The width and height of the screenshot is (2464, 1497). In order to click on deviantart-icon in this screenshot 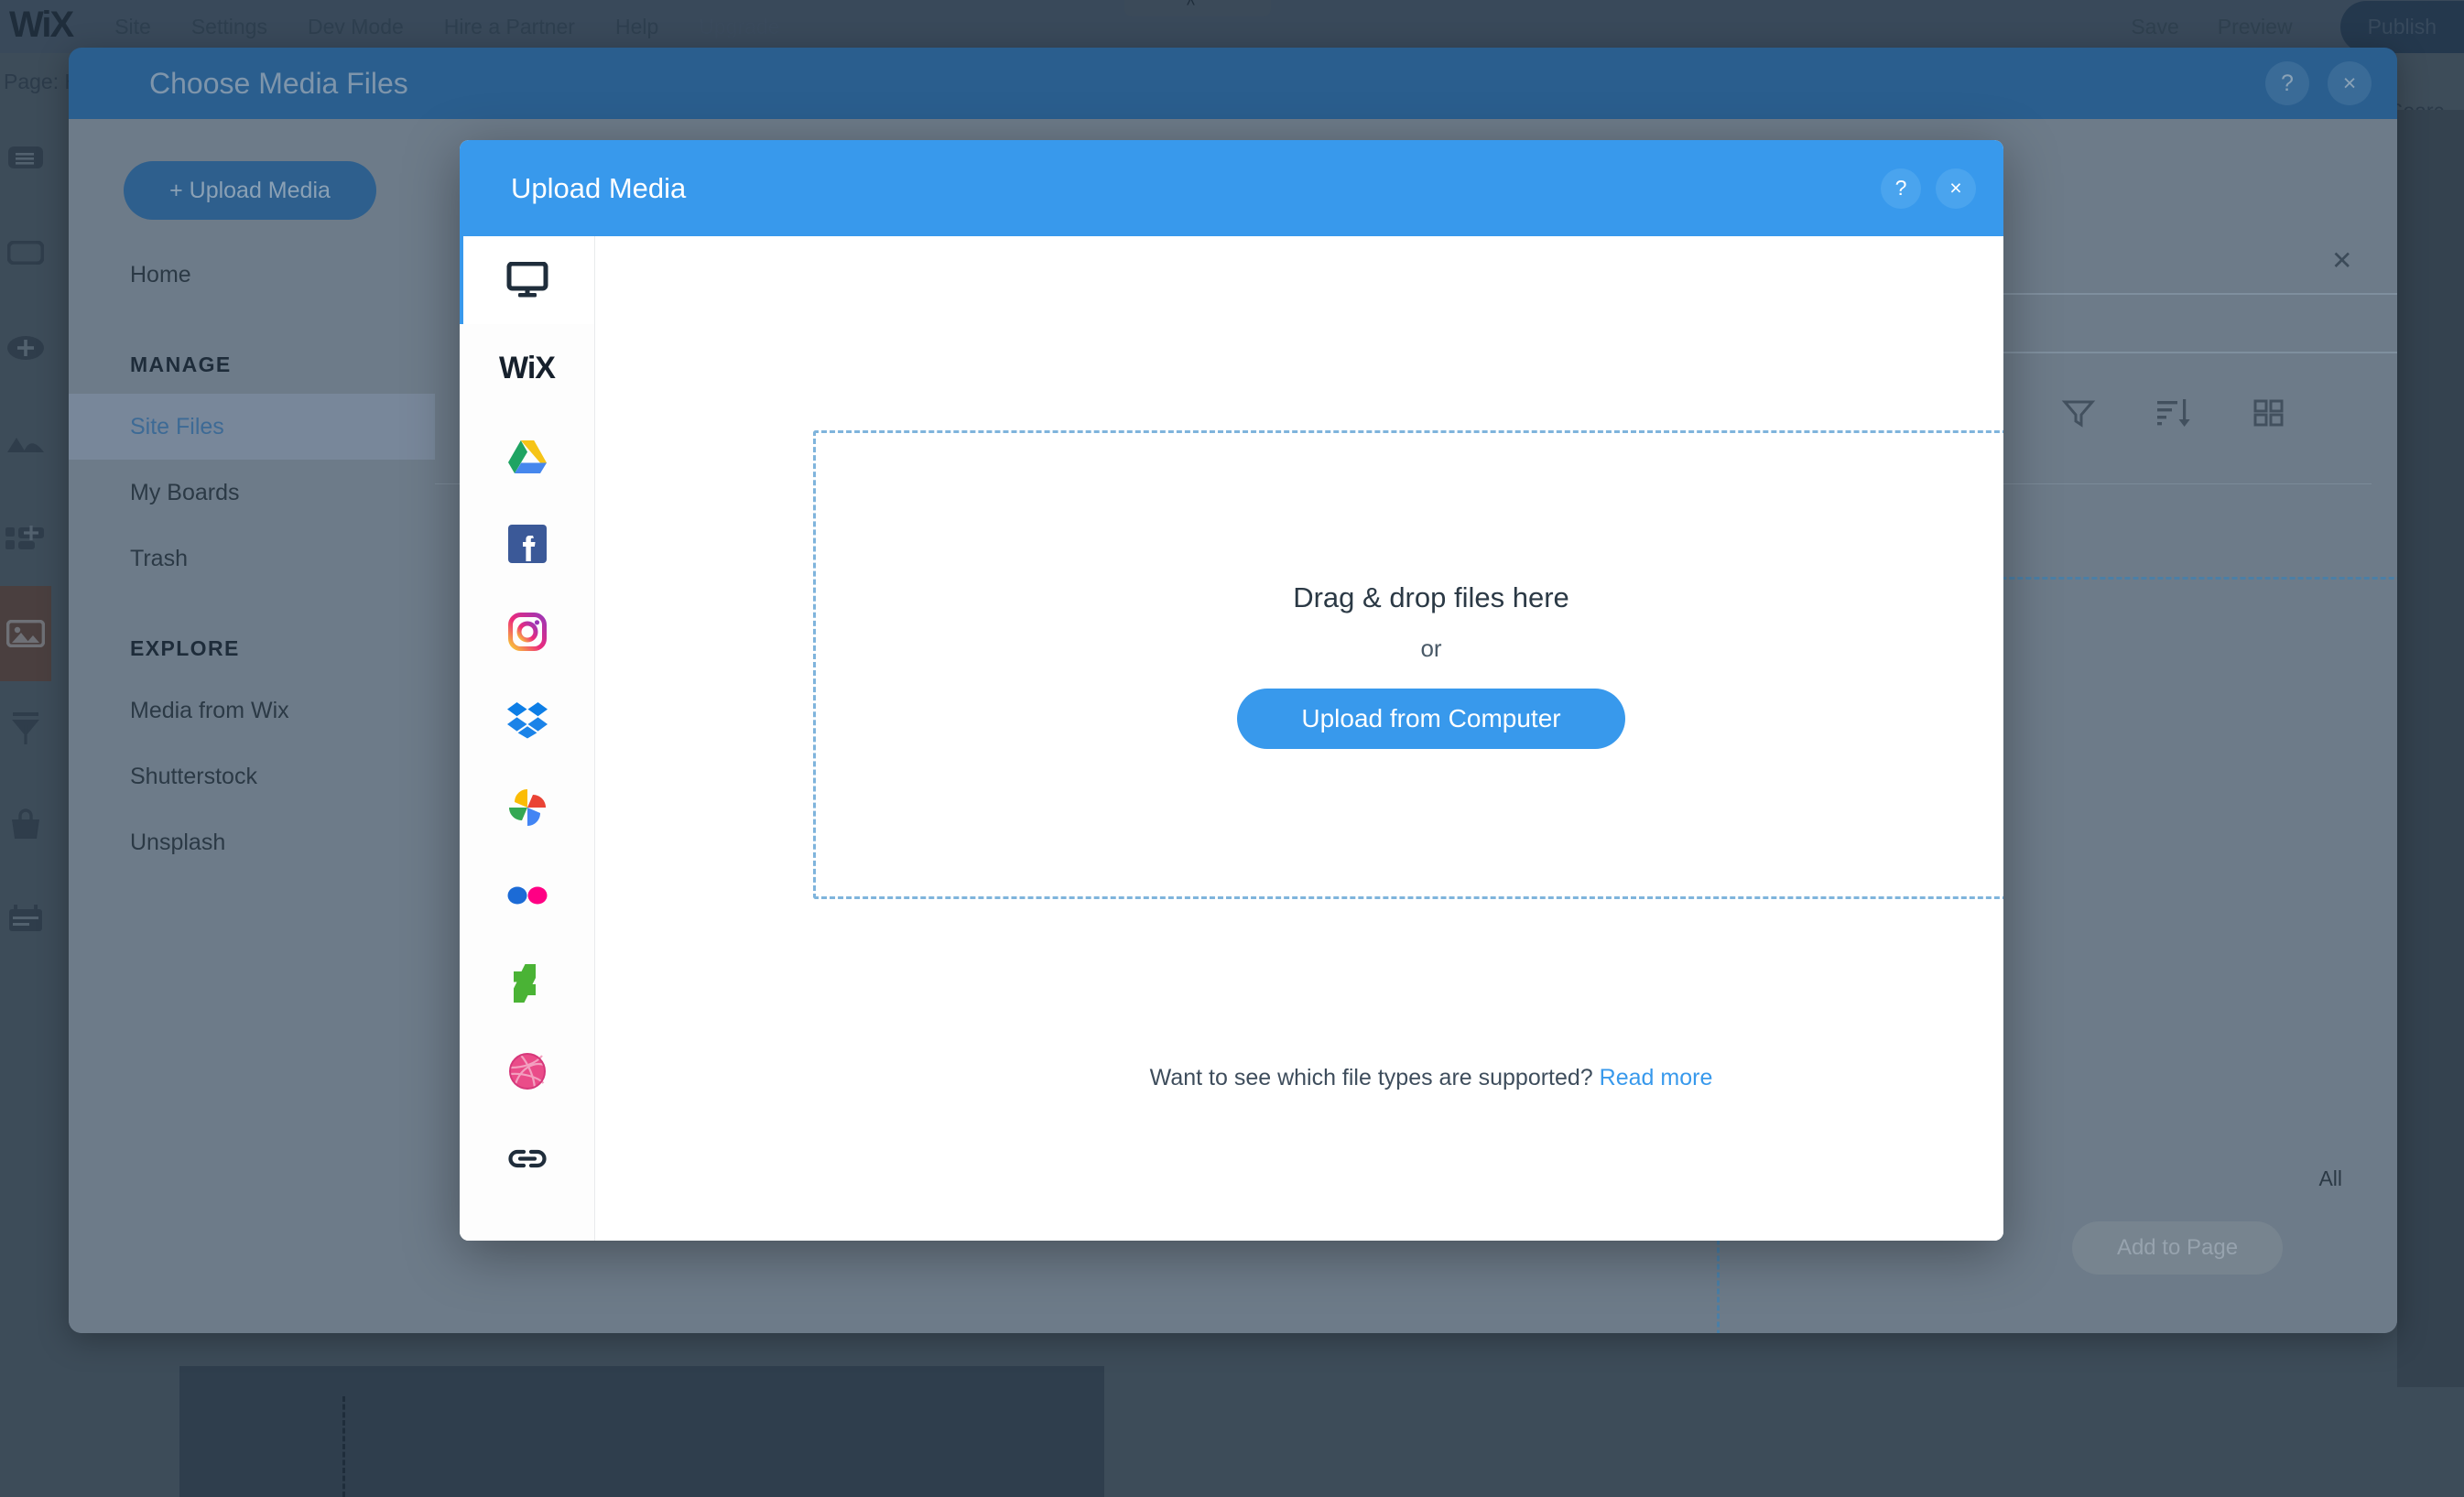, I will do `click(527, 984)`.